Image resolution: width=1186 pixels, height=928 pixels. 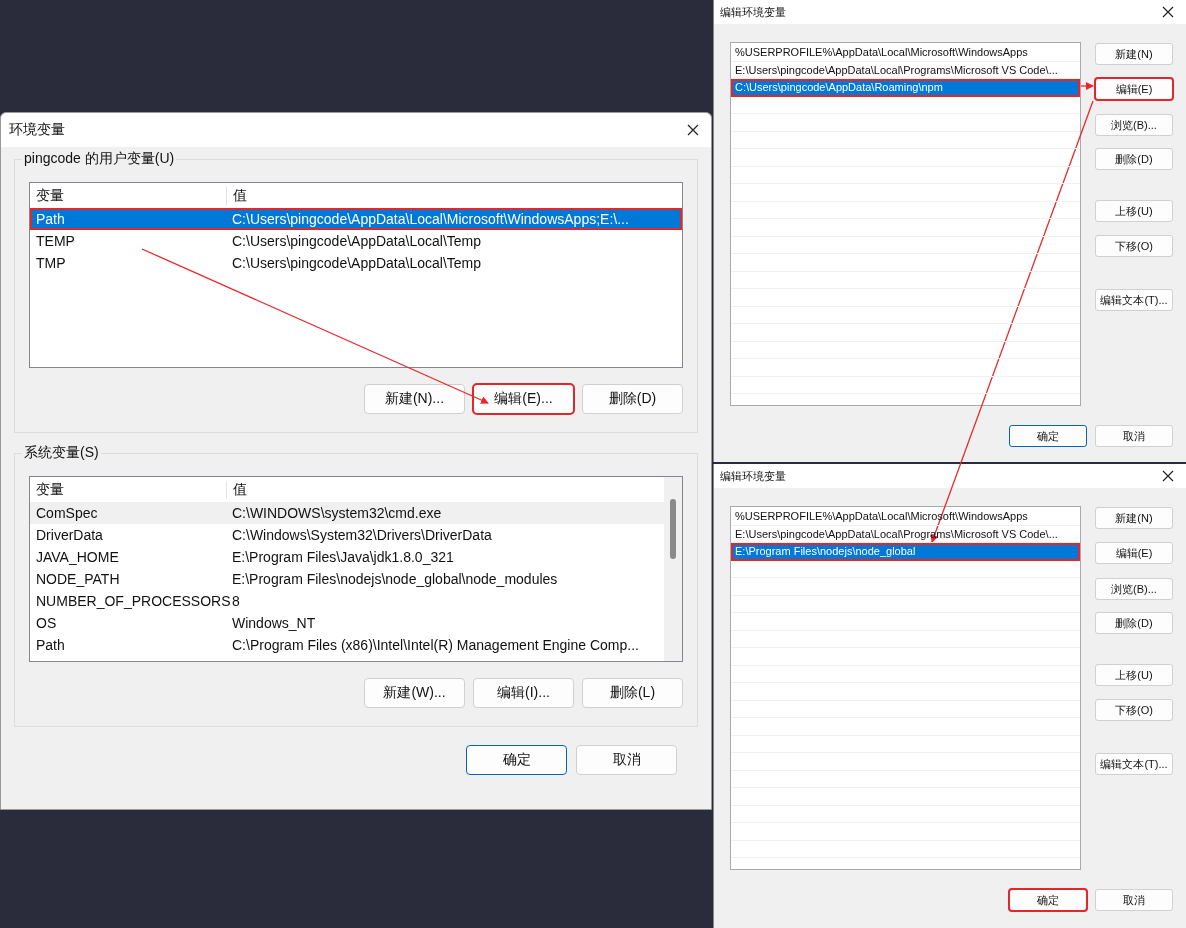 I want to click on path-entry: %USERPROFILE%\AppData\Local\Microsoft\WindowsApps, so click(x=905, y=53).